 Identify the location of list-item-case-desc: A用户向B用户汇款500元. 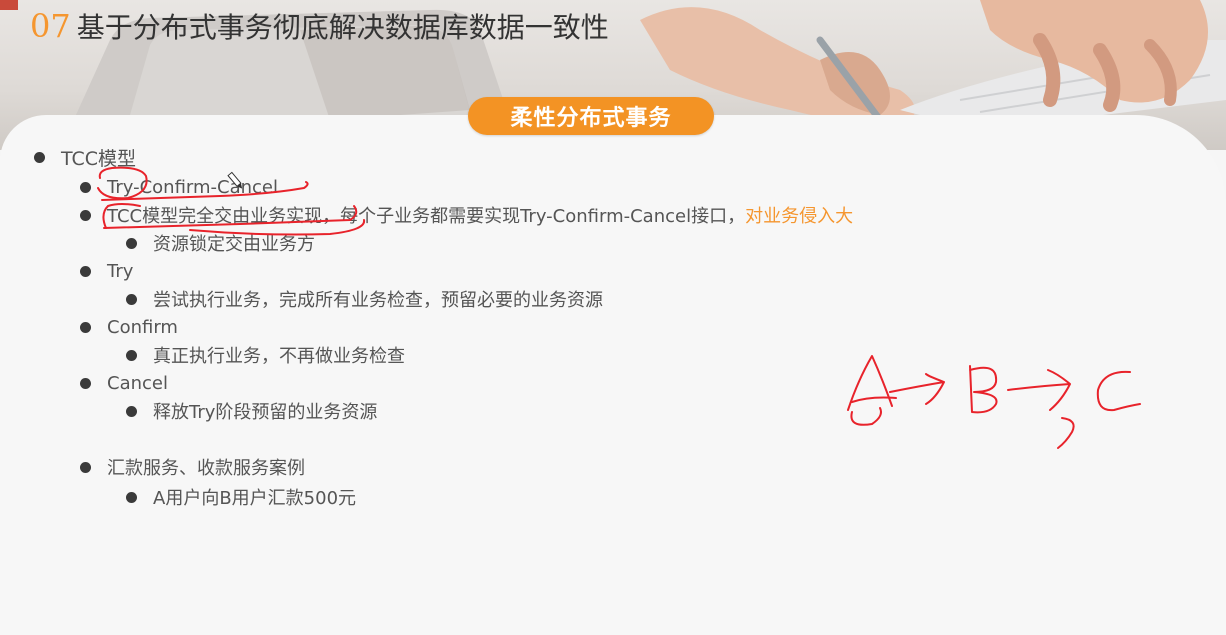
(241, 497).